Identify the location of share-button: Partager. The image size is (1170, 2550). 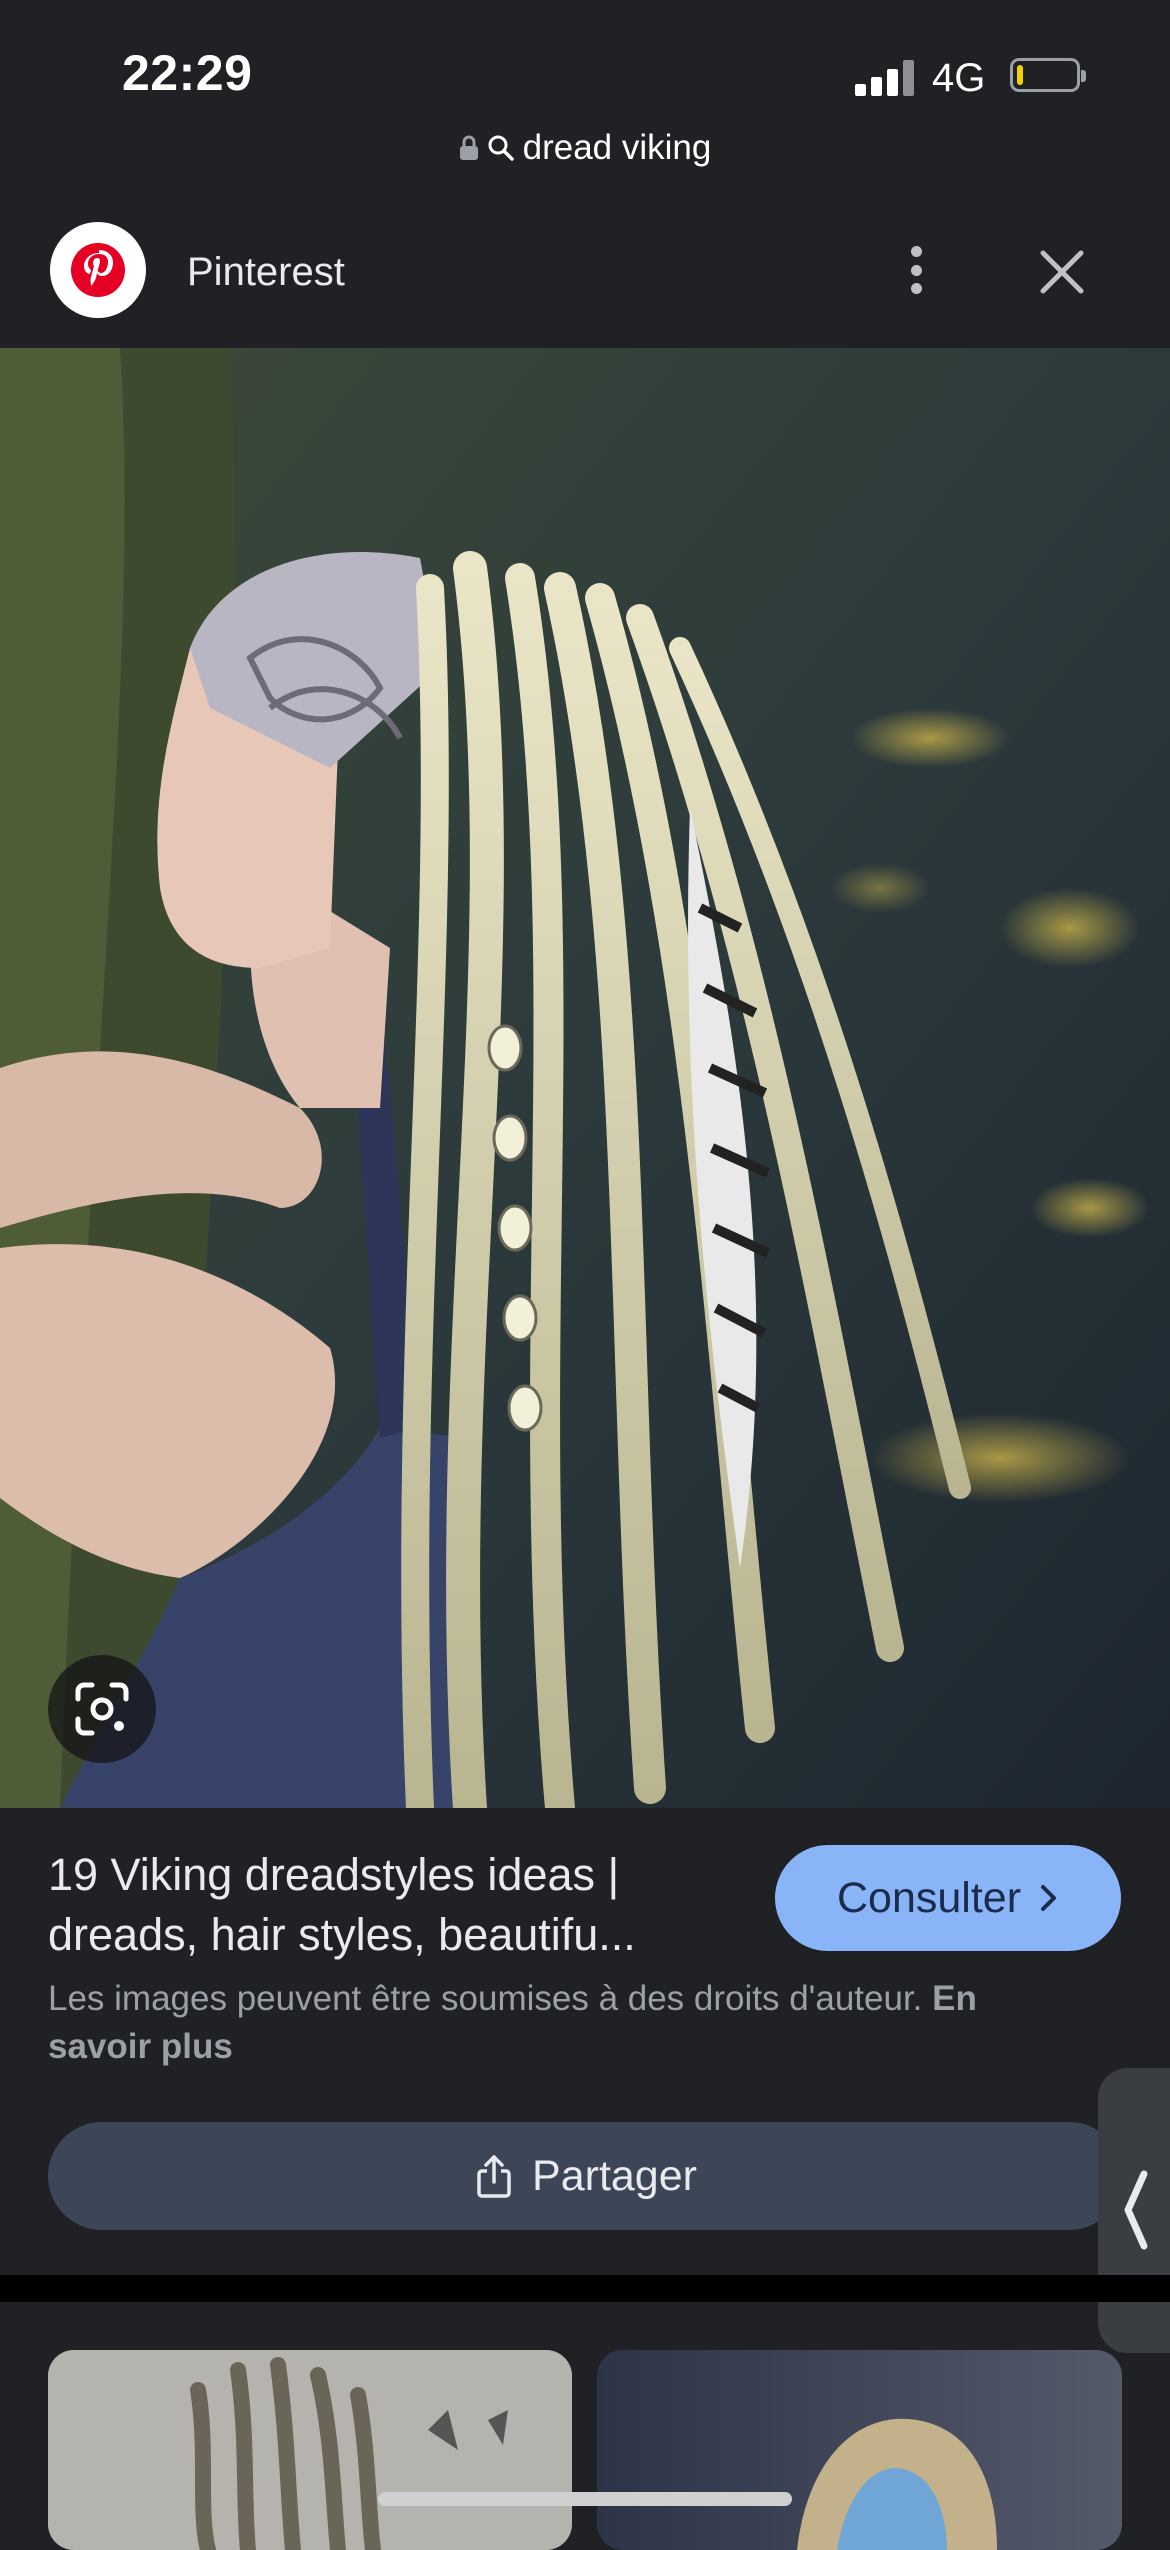
(585, 2176).